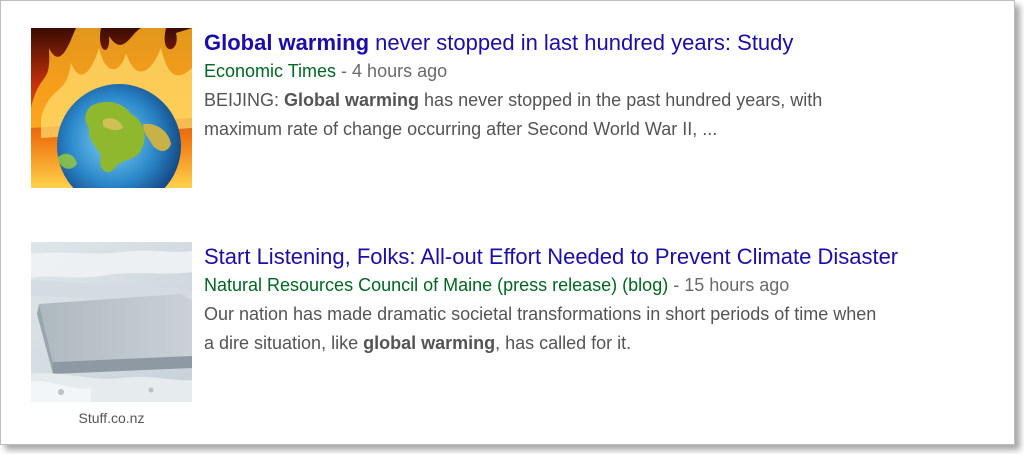 Image resolution: width=1024 pixels, height=454 pixels. I want to click on result-thumbnail-wrap: Stuff.co.nz, so click(111, 334).